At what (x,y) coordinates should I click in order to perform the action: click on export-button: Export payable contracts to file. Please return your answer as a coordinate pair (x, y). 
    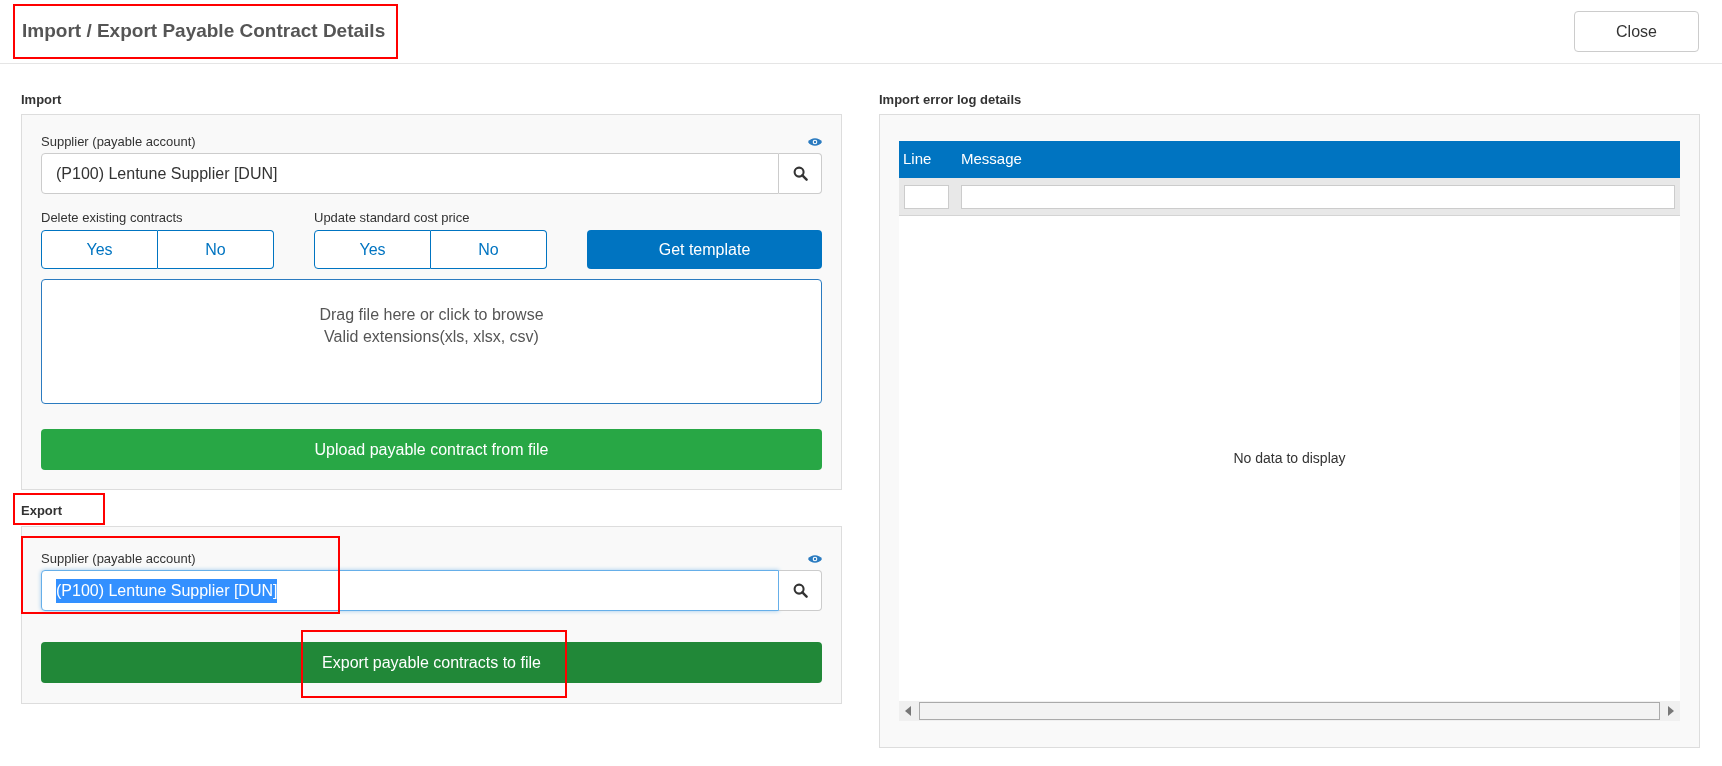
    Looking at the image, I should click on (431, 662).